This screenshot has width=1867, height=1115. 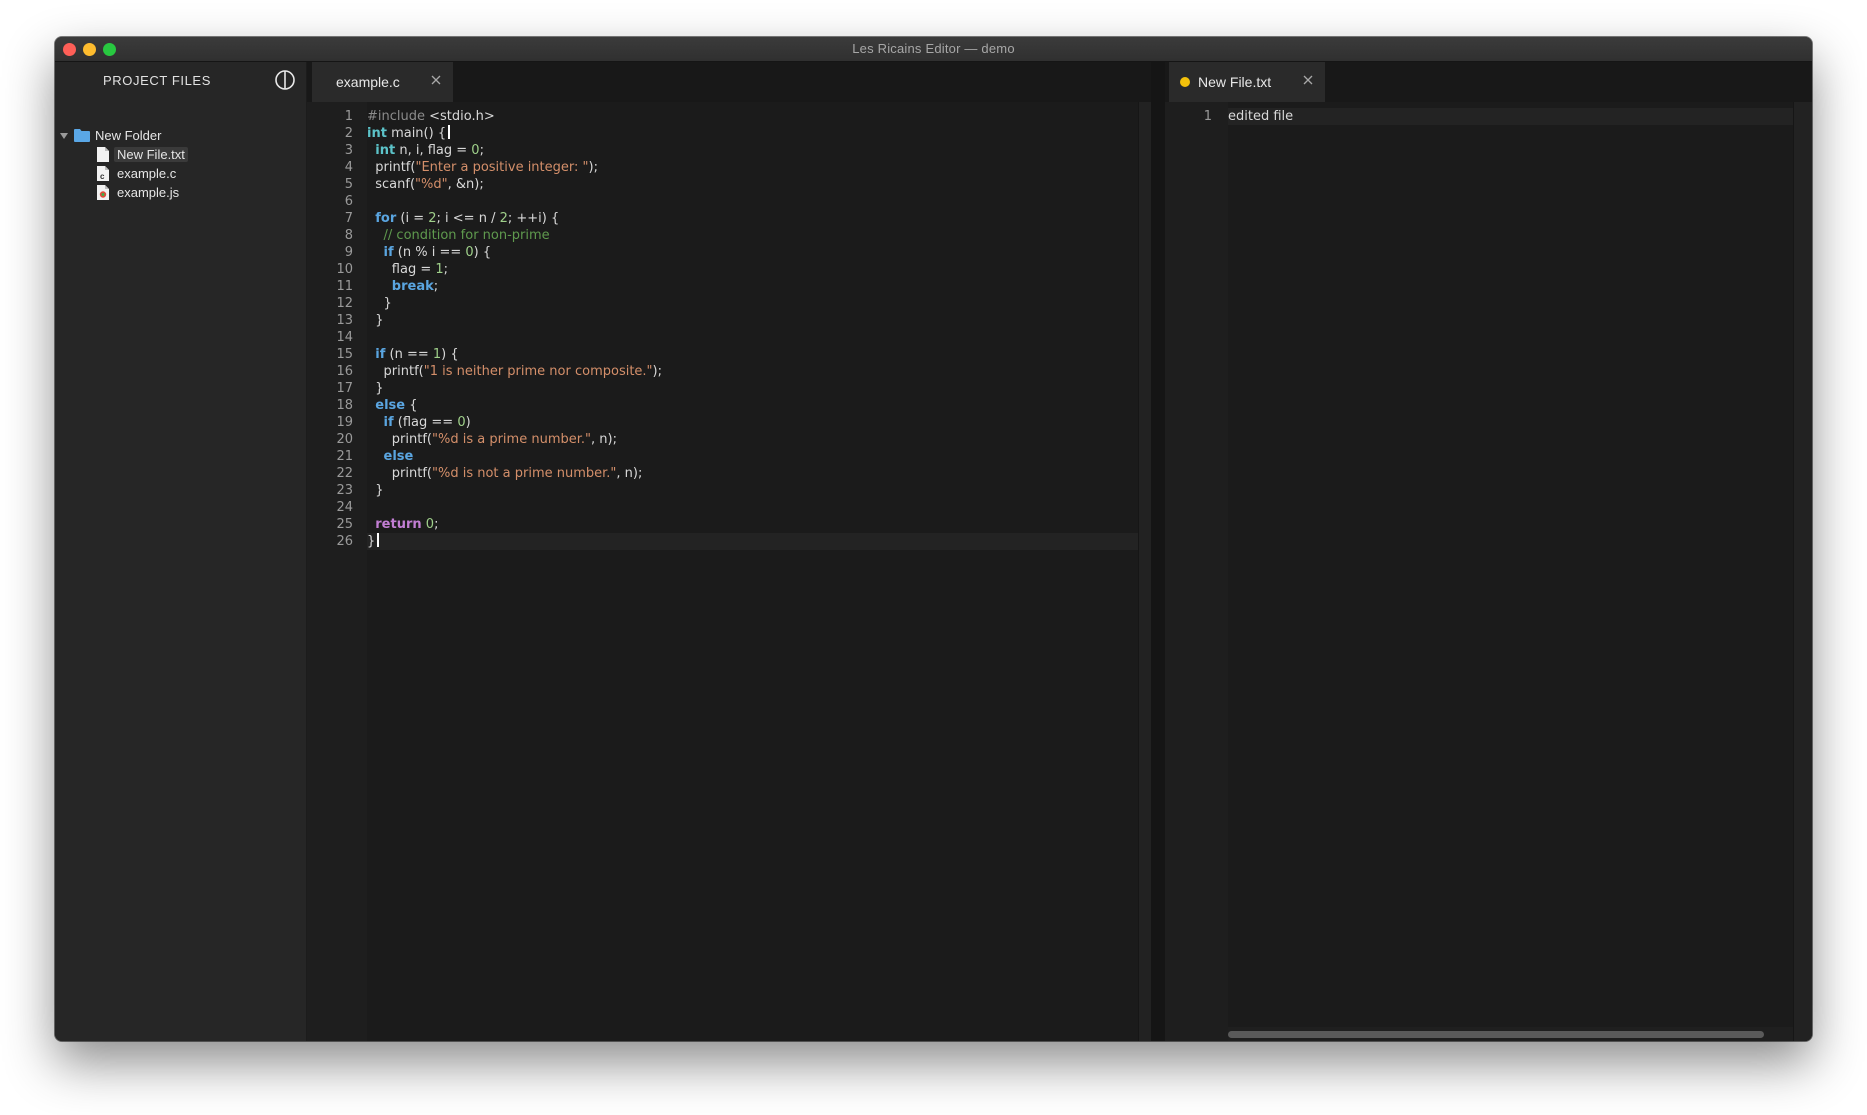 I want to click on code-line: flag = 1;, so click(x=408, y=269).